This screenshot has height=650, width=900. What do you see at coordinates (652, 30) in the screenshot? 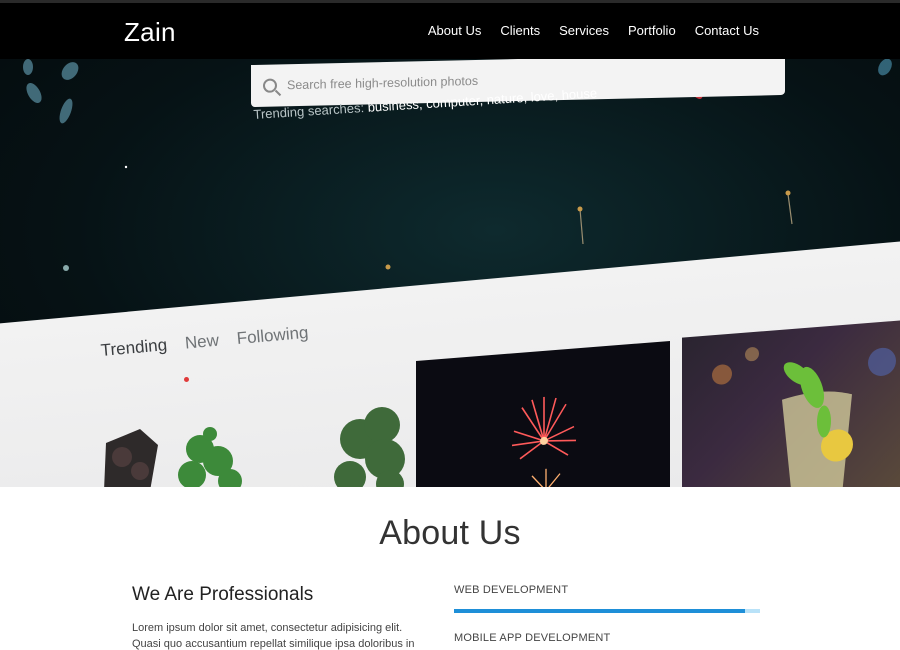
I see `nav-link-portfolio: Portfolio` at bounding box center [652, 30].